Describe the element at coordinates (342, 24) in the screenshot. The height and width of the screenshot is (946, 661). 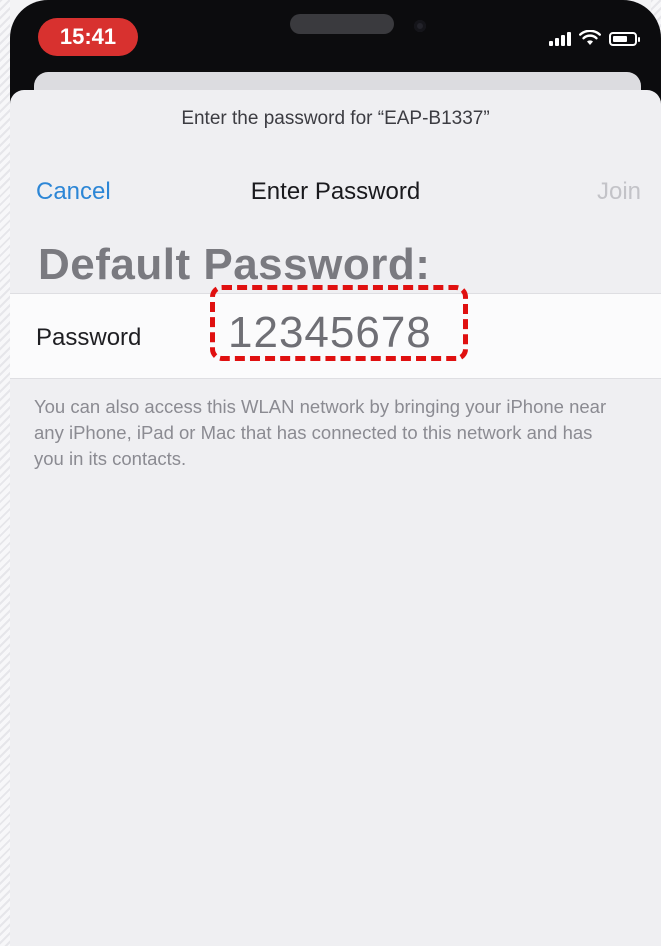
I see `dynamic-island` at that location.